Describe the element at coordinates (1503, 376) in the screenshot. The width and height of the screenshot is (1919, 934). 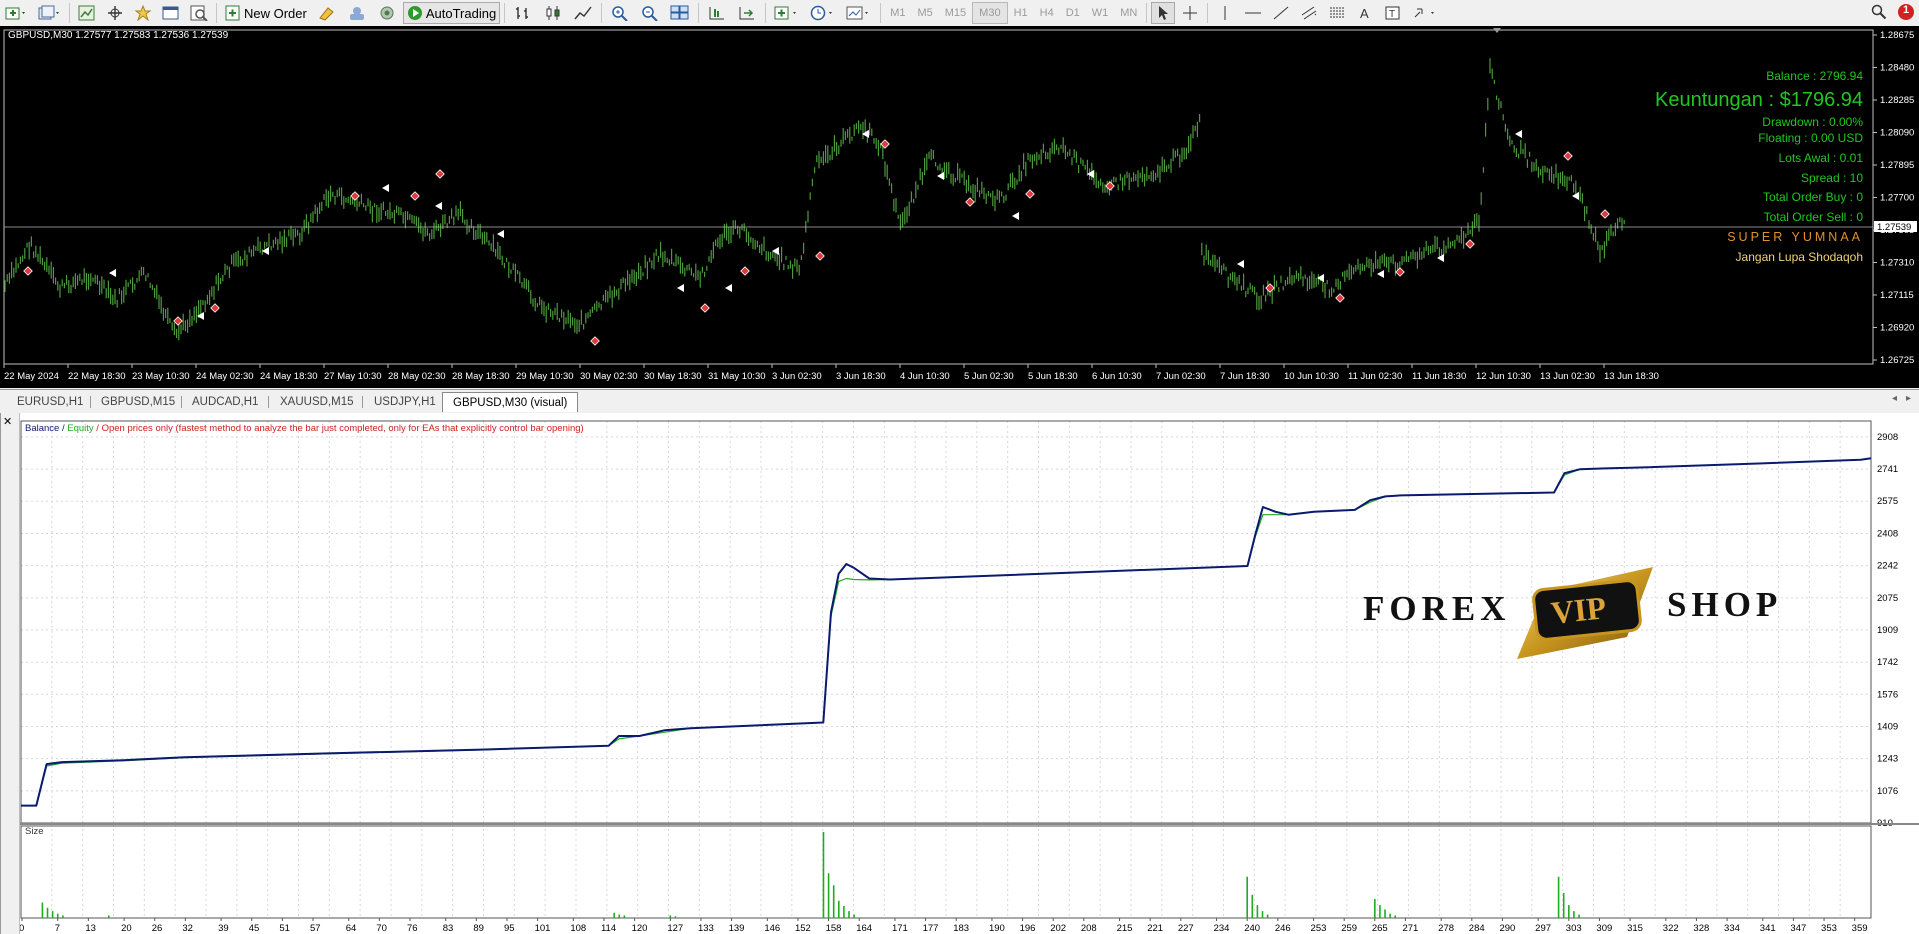
I see `time-tick-label: 12 Jun 10:30` at that location.